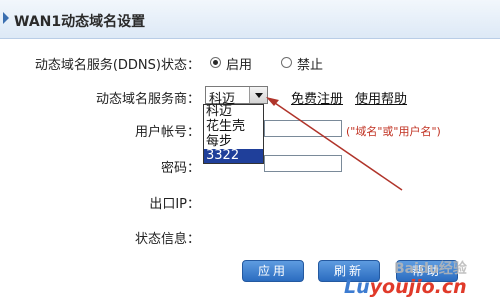  Describe the element at coordinates (430, 269) in the screenshot. I see `baidu-watermark: Baidu经验` at that location.